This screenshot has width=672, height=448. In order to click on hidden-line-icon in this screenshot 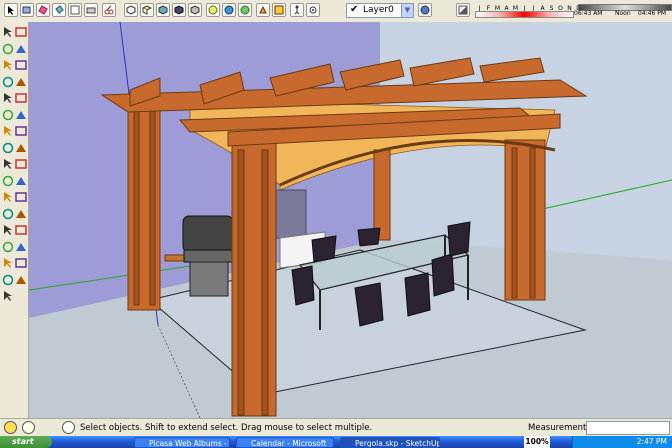, I will do `click(245, 10)`.